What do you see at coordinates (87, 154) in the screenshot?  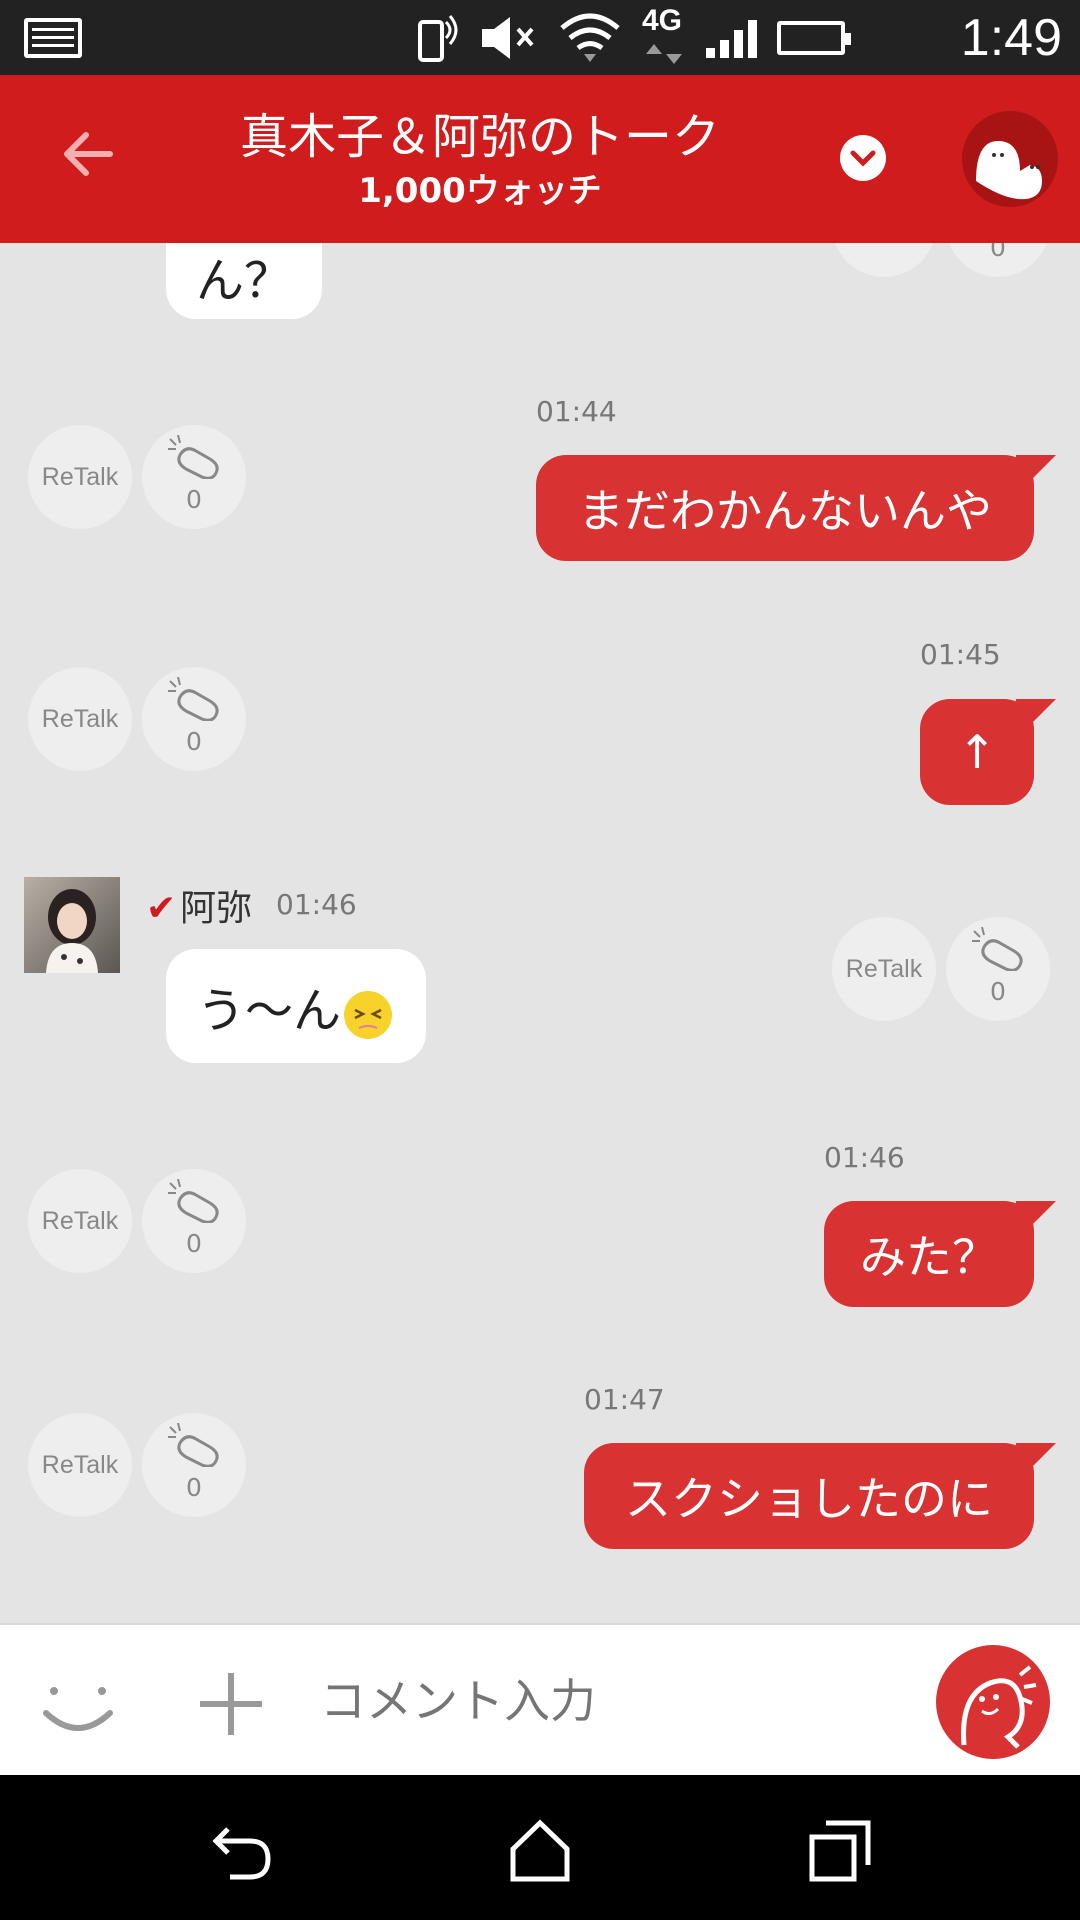 I see `back-arrow-icon` at bounding box center [87, 154].